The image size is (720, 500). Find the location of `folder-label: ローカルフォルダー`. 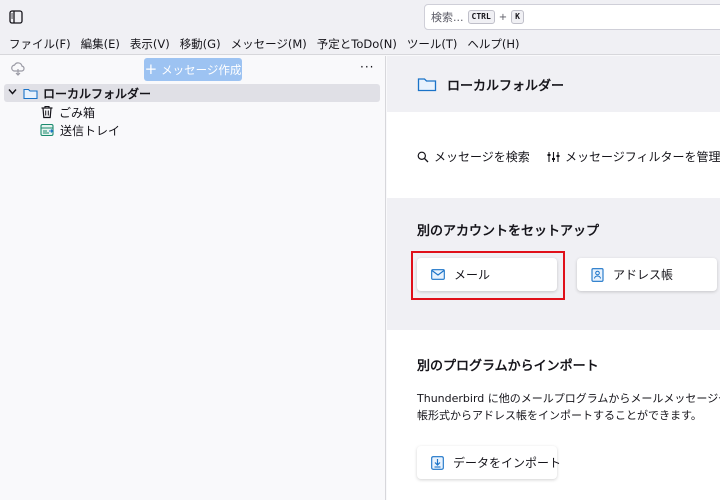

folder-label: ローカルフォルダー is located at coordinates (97, 93).